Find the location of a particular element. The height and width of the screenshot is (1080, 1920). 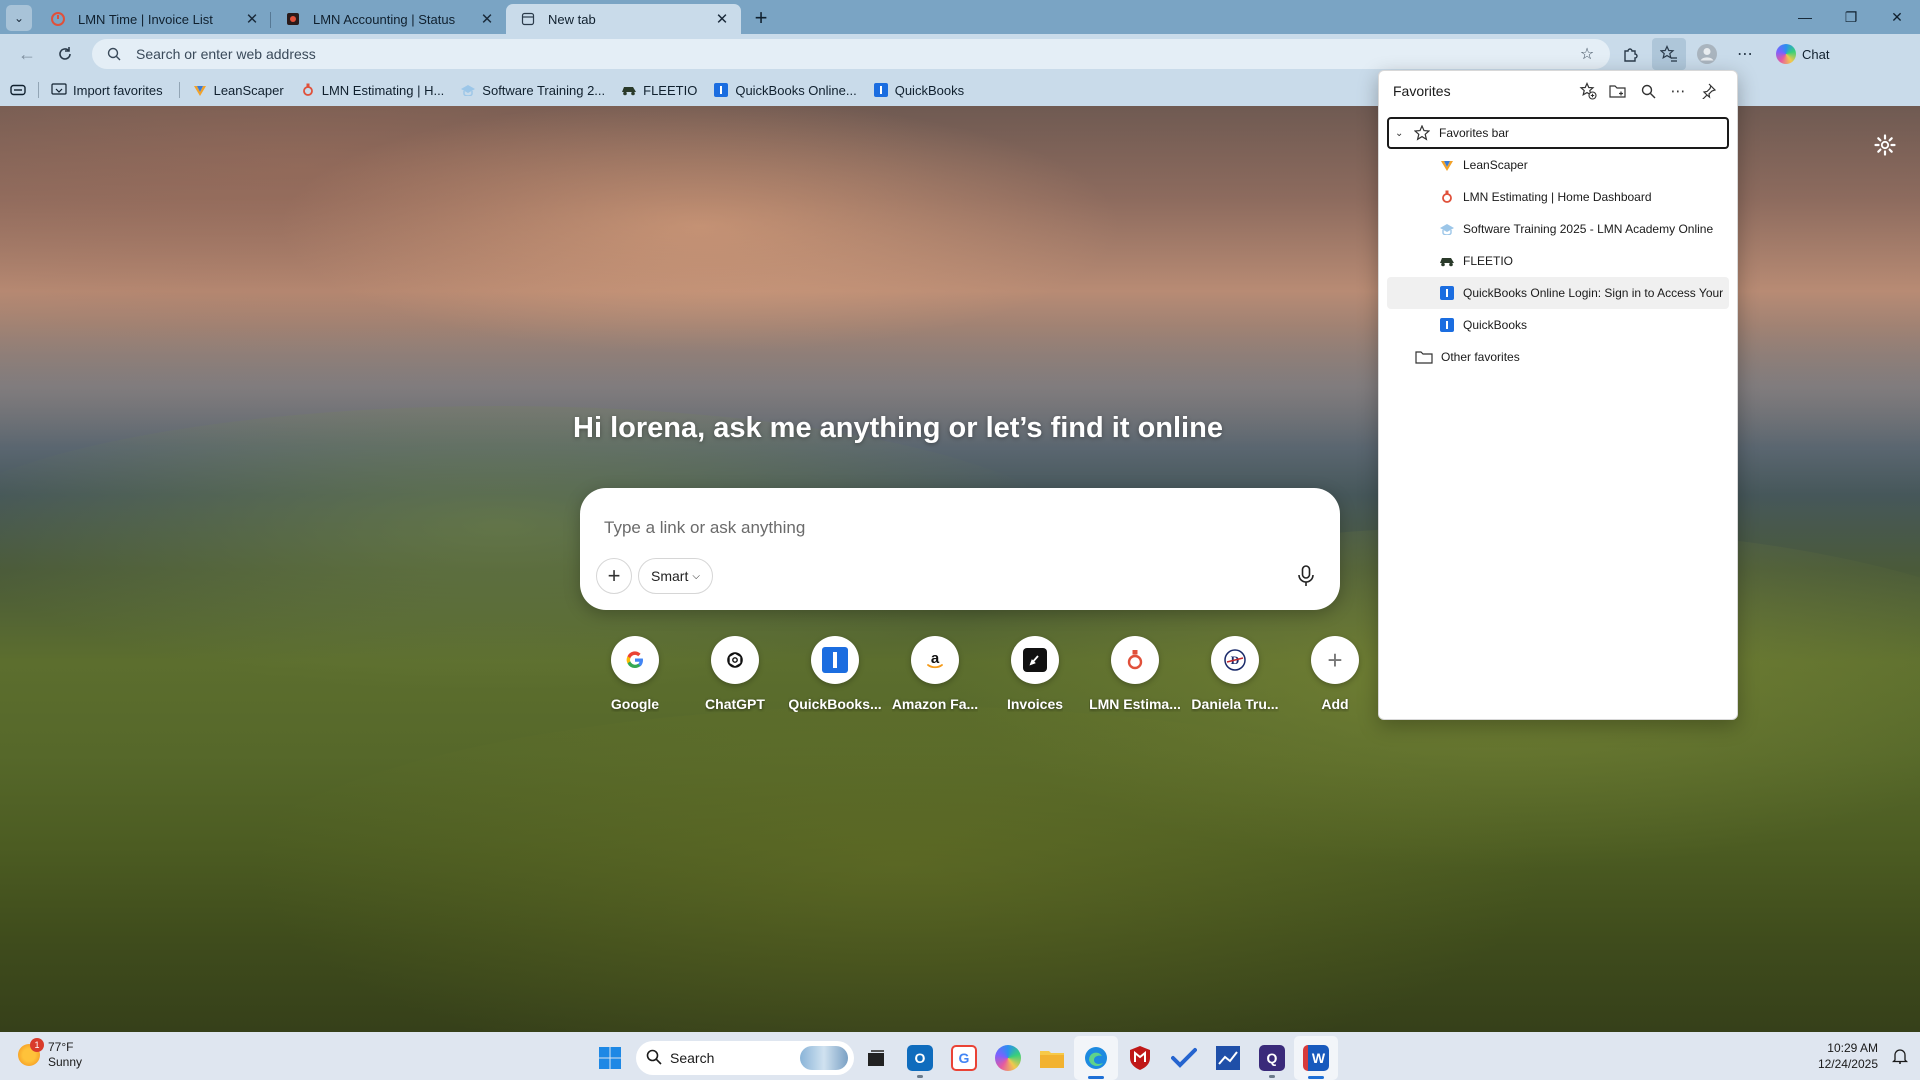

tab-new-tab: New tab ✕ is located at coordinates (623, 19).